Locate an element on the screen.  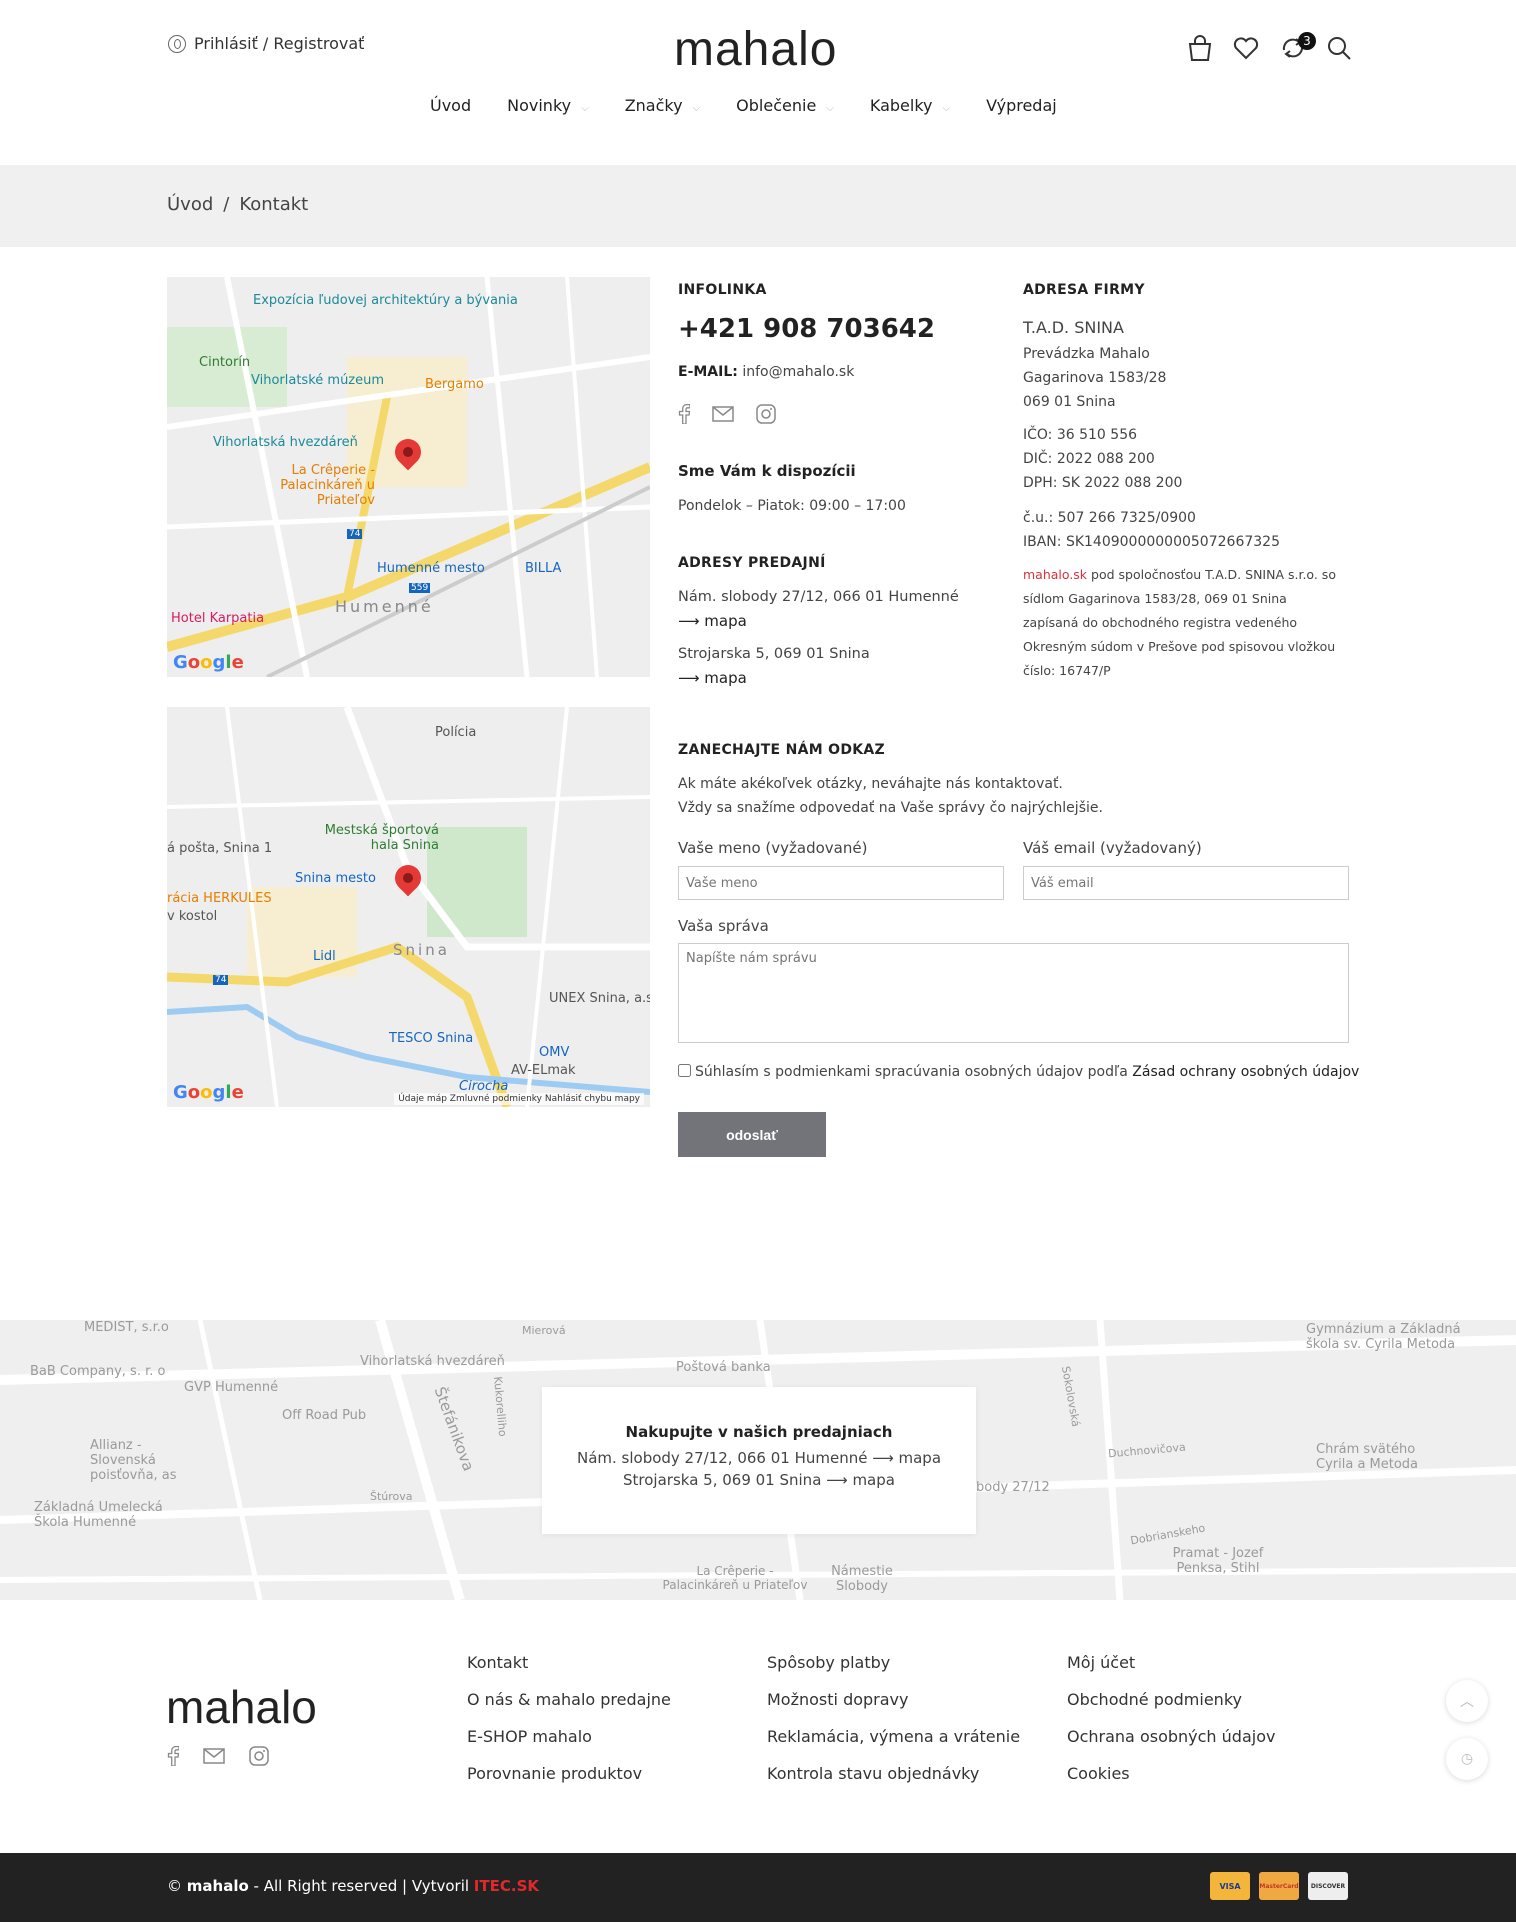
mastercard-icon: MasterCard is located at coordinates (1279, 1886).